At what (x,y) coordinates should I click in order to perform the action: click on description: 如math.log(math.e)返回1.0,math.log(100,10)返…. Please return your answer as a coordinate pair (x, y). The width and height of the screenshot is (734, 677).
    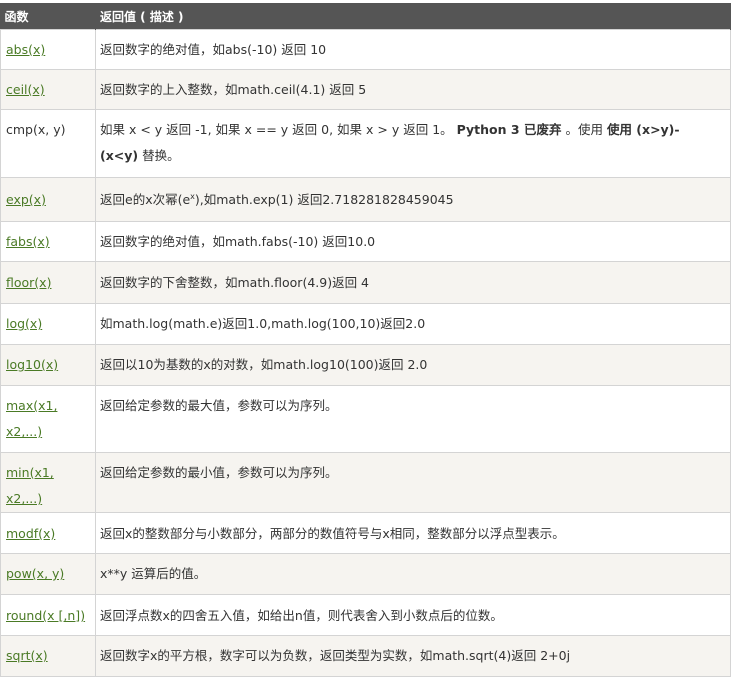
    Looking at the image, I should click on (413, 324).